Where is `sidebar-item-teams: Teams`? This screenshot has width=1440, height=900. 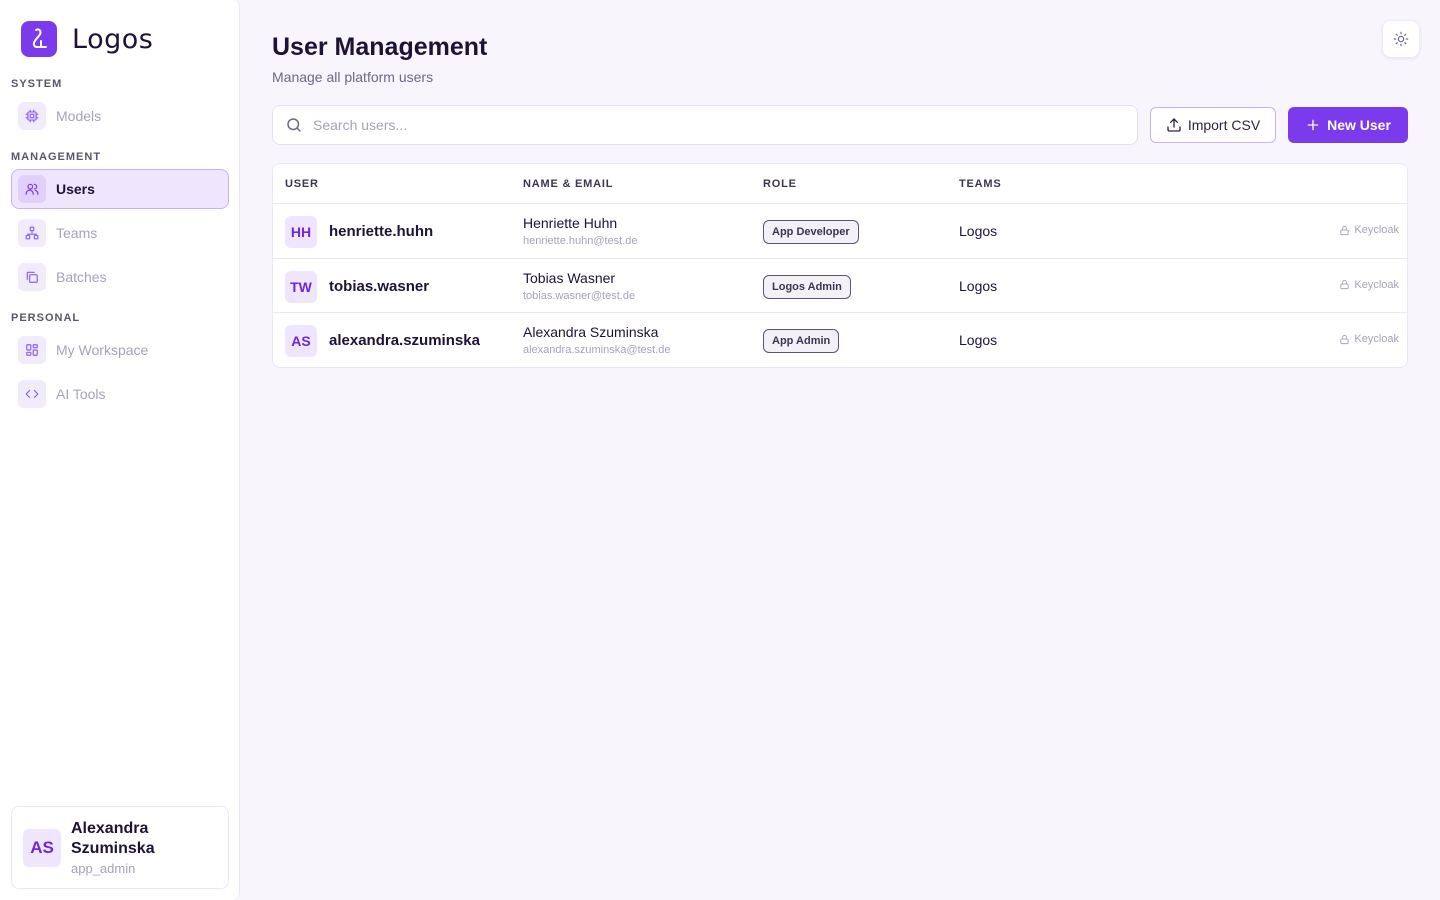
sidebar-item-teams: Teams is located at coordinates (120, 233).